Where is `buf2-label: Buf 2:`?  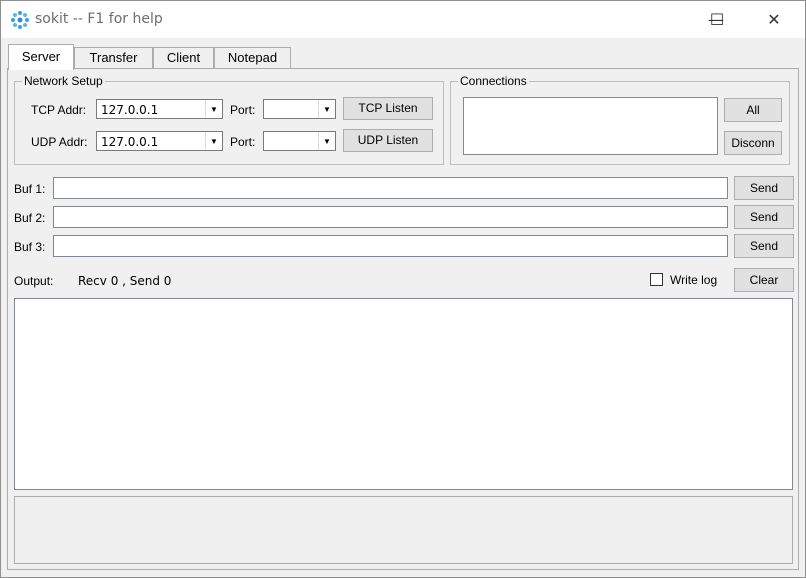 buf2-label: Buf 2: is located at coordinates (30, 218).